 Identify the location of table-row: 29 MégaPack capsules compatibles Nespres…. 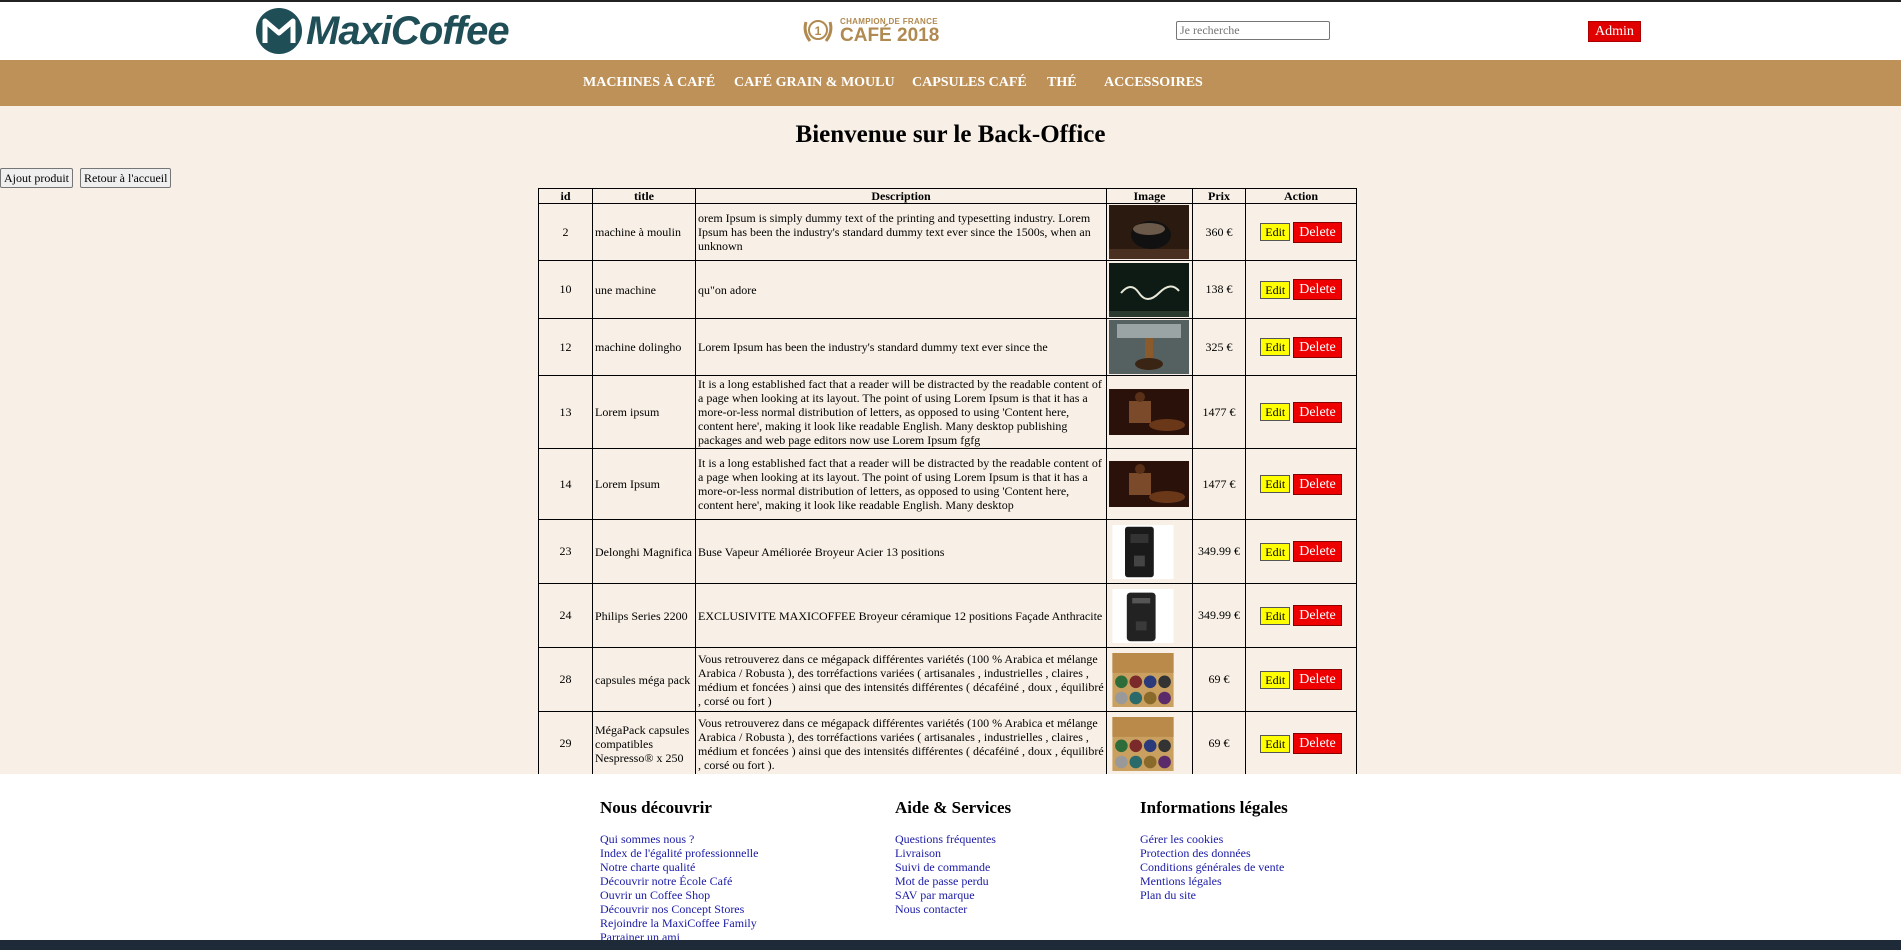
(947, 743).